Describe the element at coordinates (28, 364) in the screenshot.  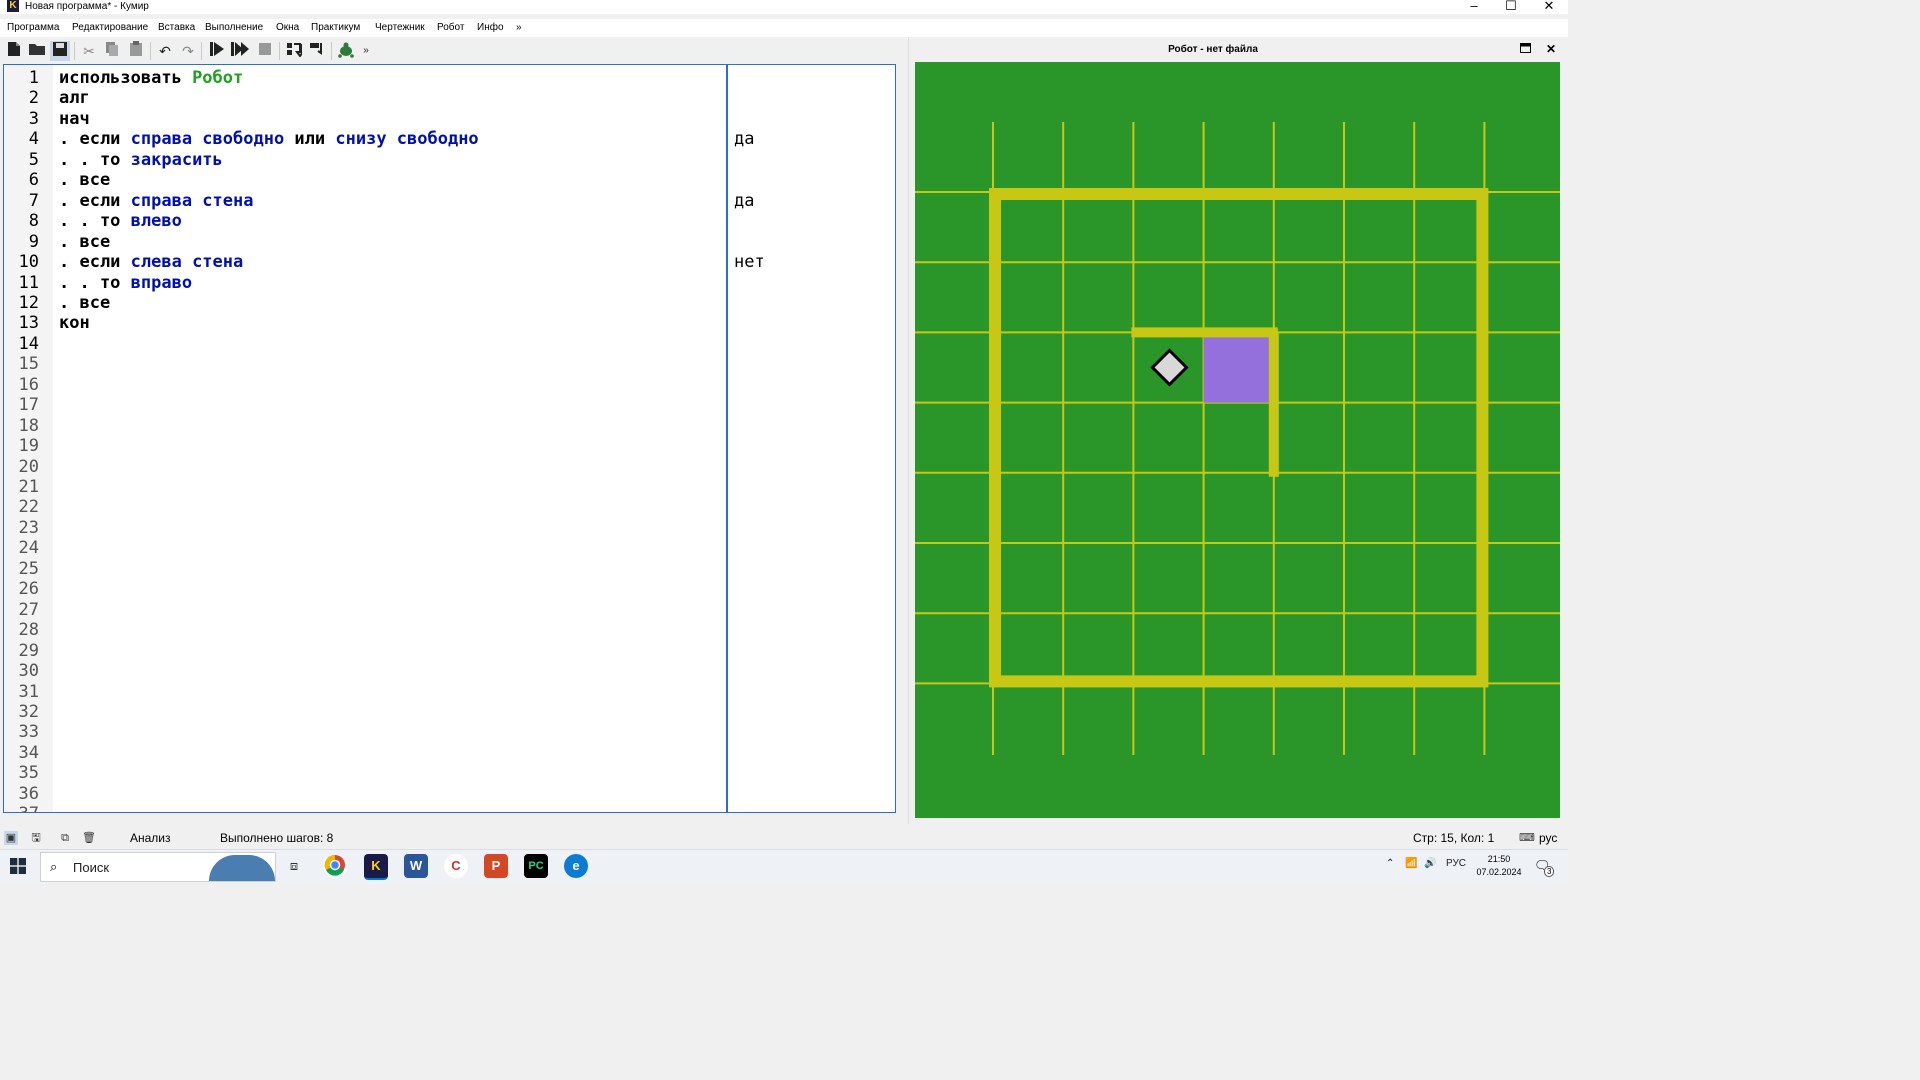
I see `line-number: 15` at that location.